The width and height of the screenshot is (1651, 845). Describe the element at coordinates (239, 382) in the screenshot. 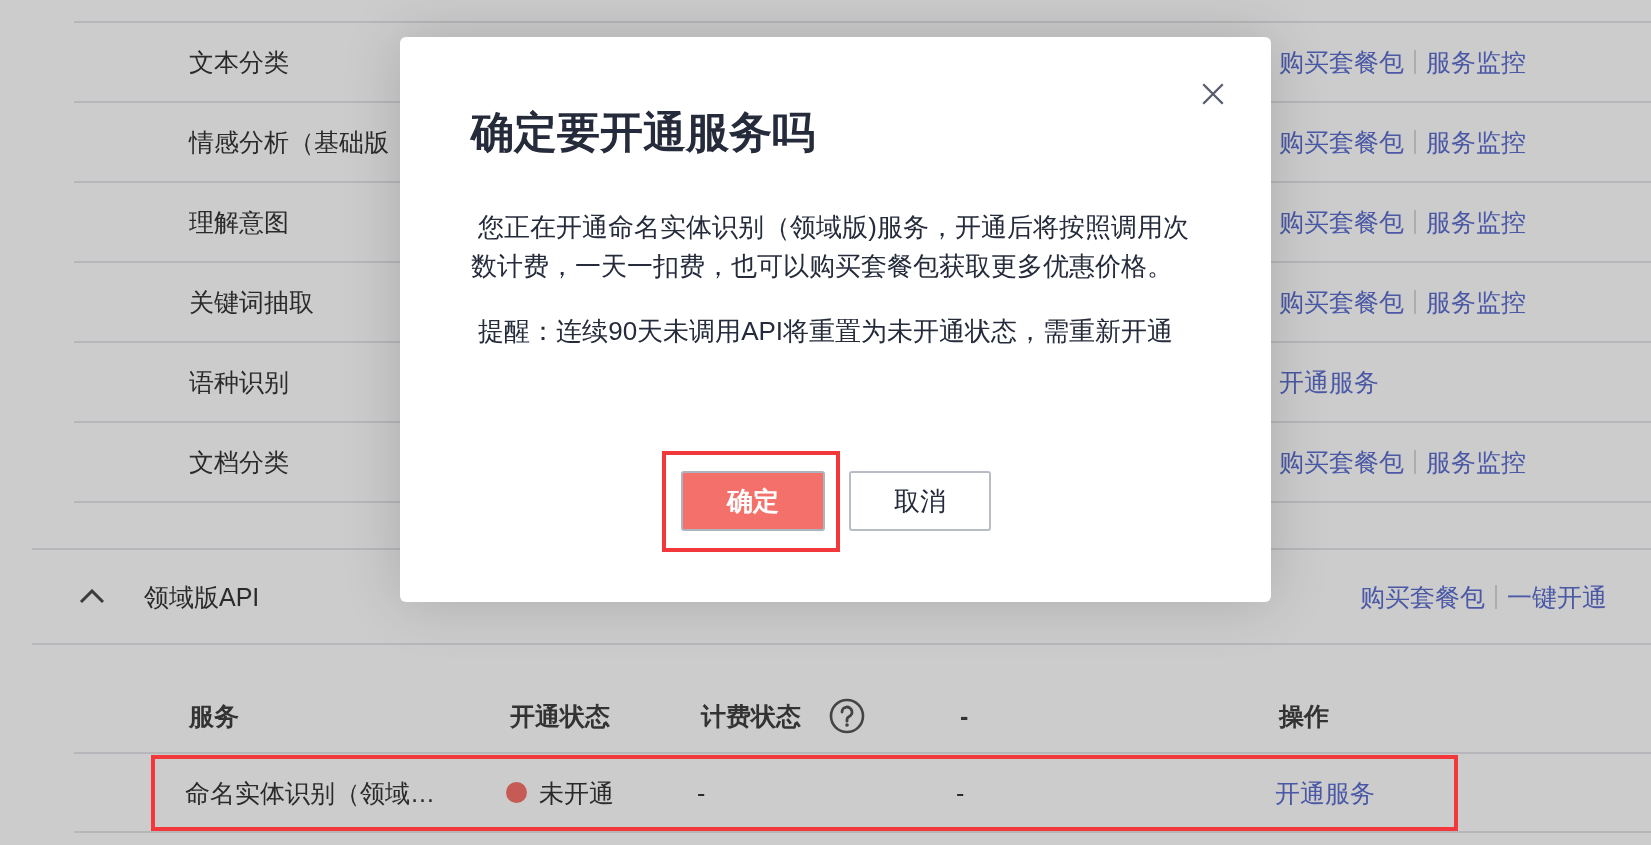

I see `service-name: 语种识别` at that location.